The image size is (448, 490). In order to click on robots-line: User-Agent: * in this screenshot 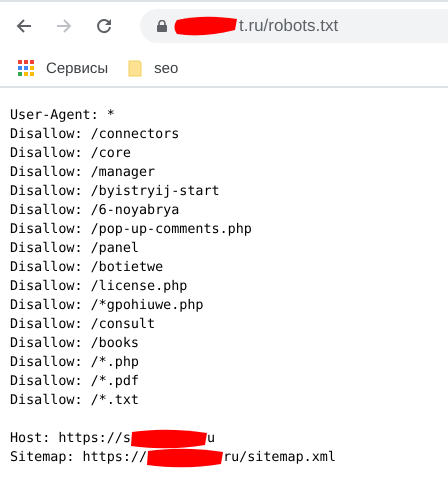, I will do `click(62, 116)`.